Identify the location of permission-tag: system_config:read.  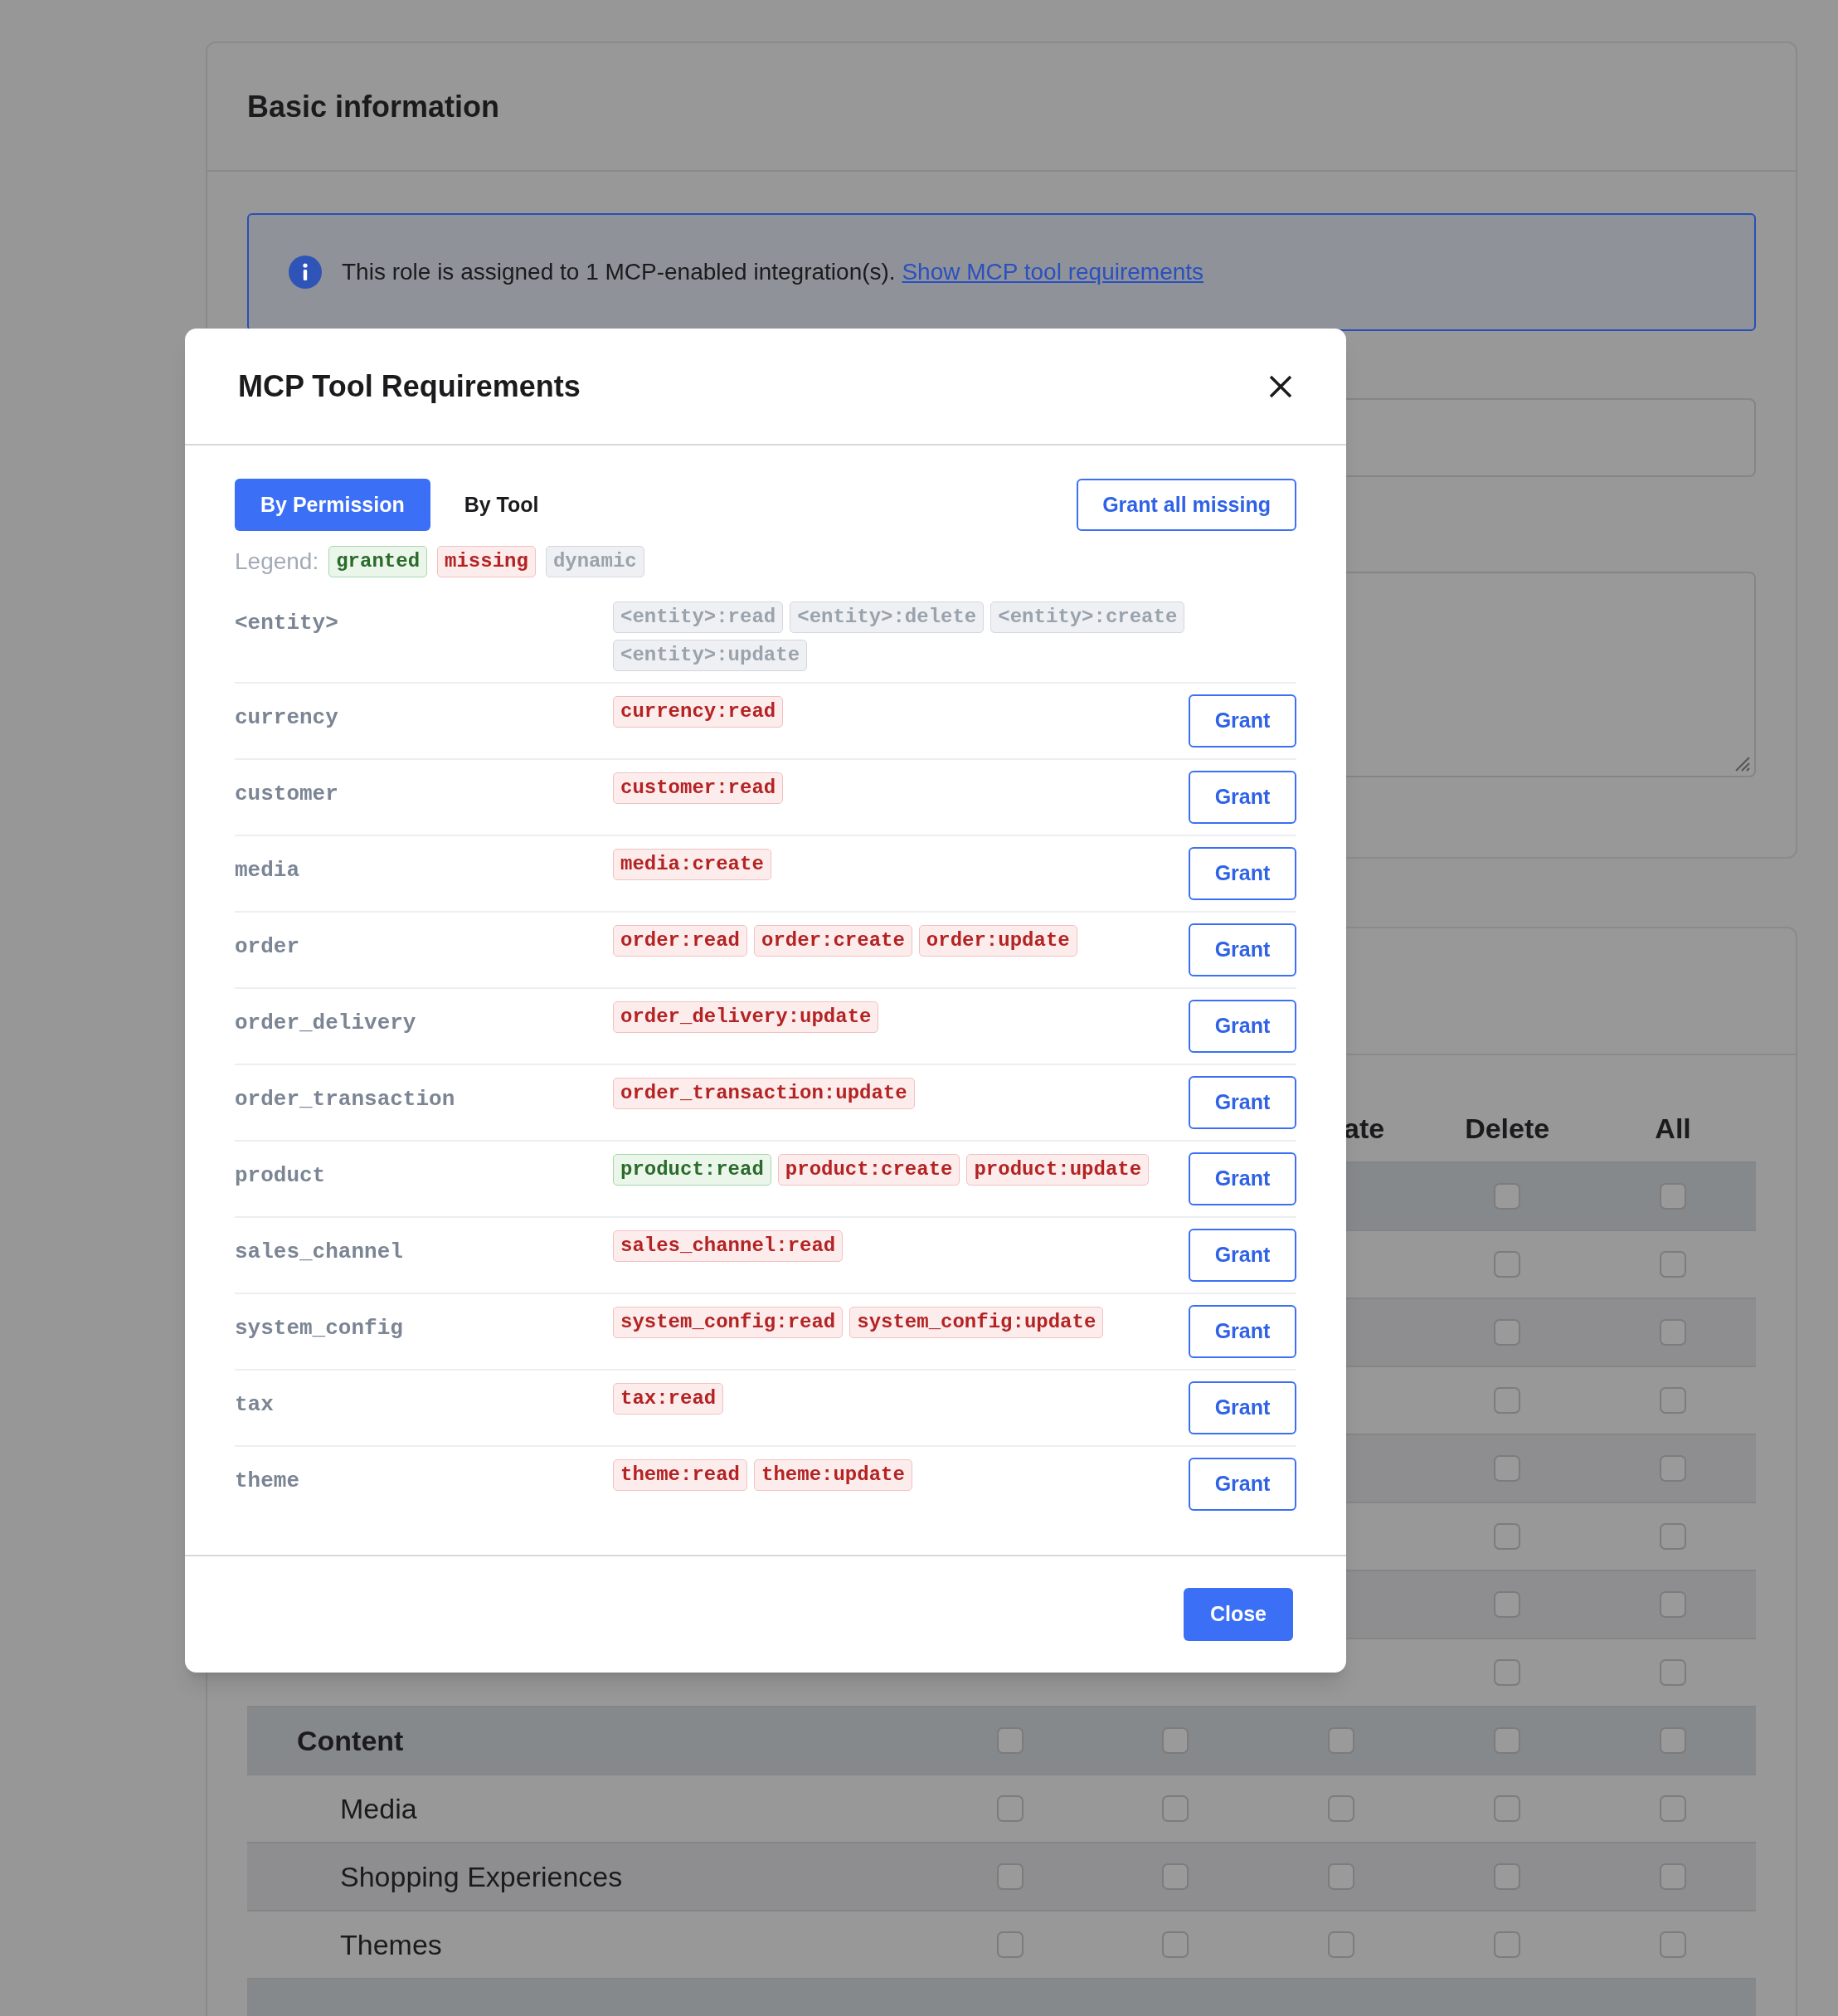
(728, 1322).